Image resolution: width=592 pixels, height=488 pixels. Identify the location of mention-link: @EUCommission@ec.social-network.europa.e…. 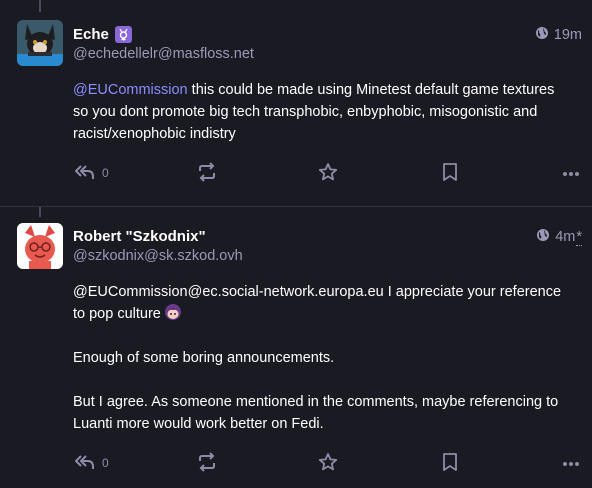
(228, 292).